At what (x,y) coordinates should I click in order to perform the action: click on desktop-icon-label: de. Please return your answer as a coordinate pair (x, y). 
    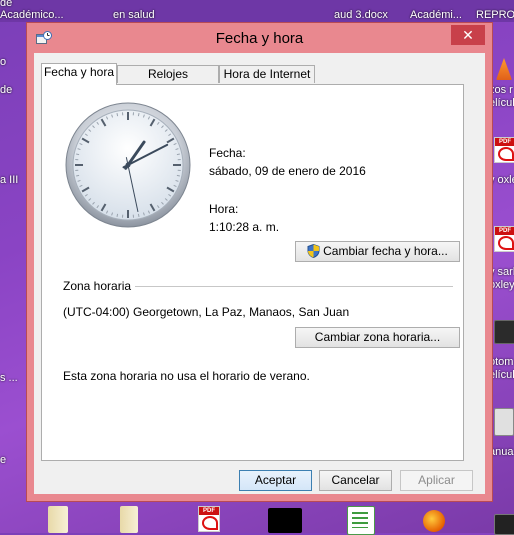
    Looking at the image, I should click on (6, 90).